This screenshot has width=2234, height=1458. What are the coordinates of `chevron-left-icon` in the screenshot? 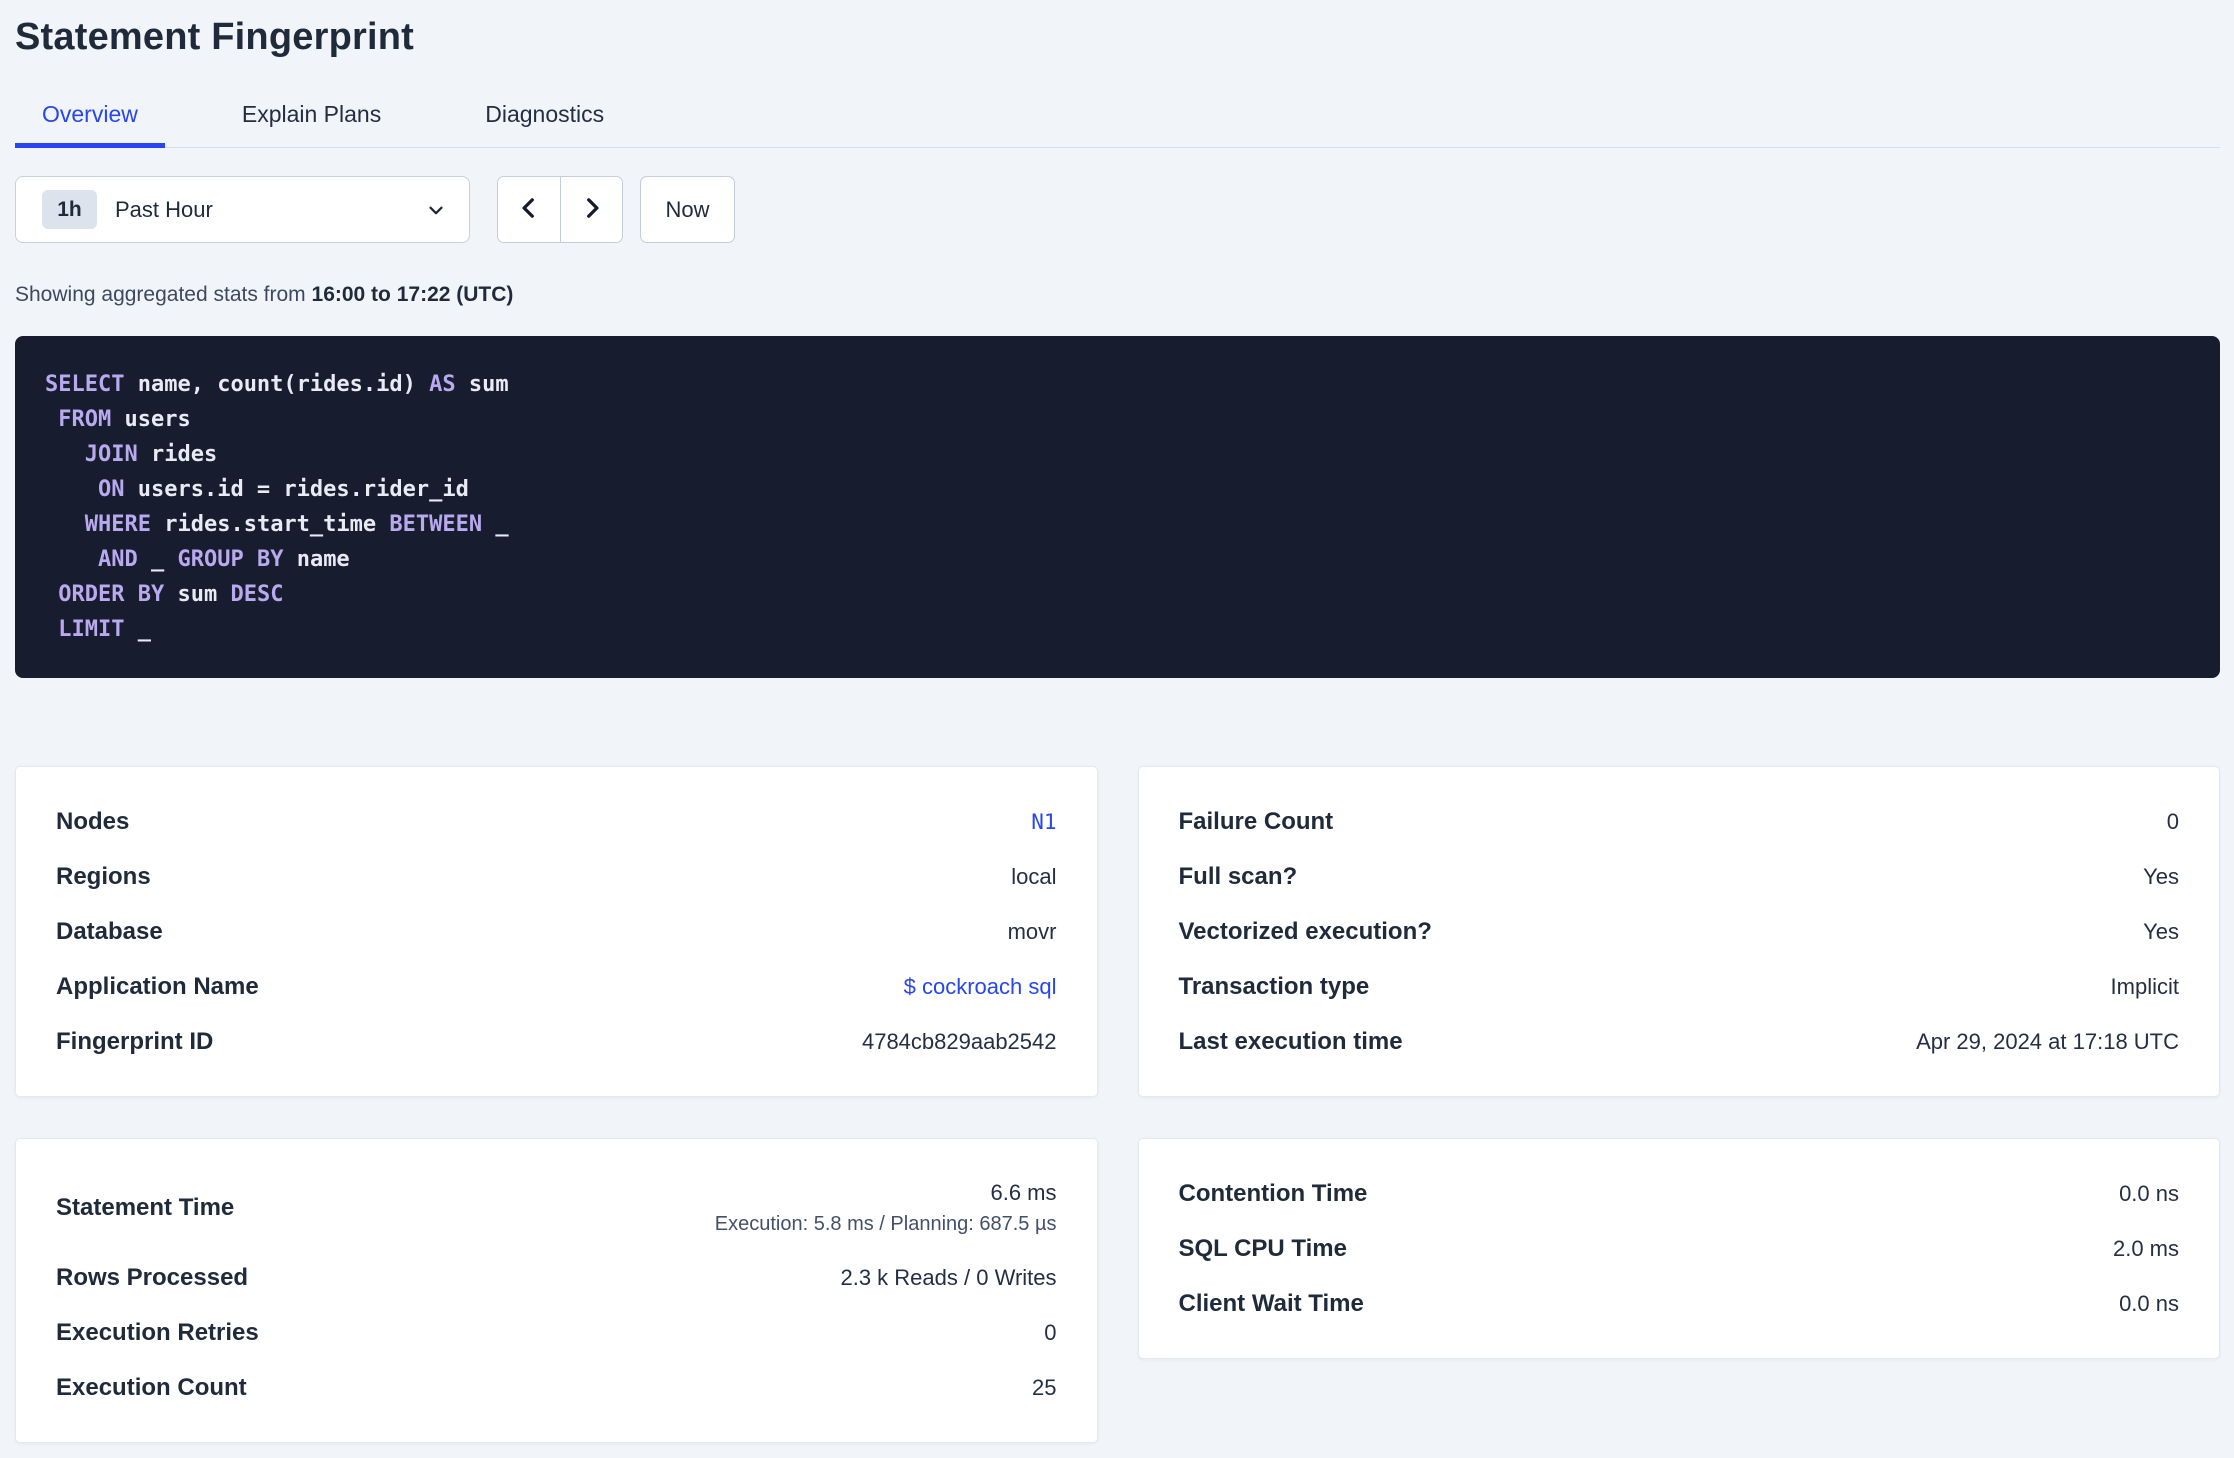 It's located at (529, 209).